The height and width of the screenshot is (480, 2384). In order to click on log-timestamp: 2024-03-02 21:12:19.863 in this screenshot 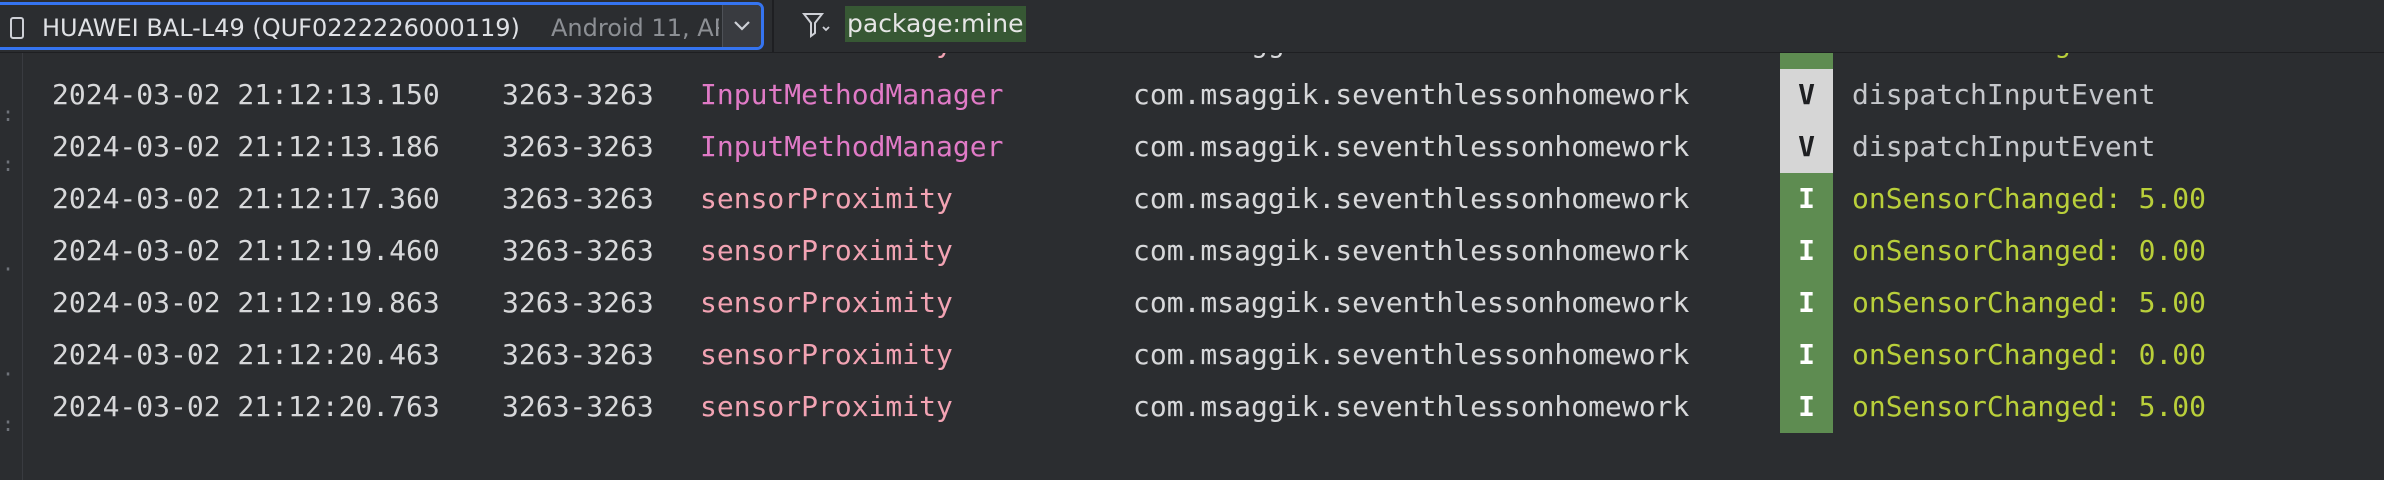, I will do `click(246, 302)`.